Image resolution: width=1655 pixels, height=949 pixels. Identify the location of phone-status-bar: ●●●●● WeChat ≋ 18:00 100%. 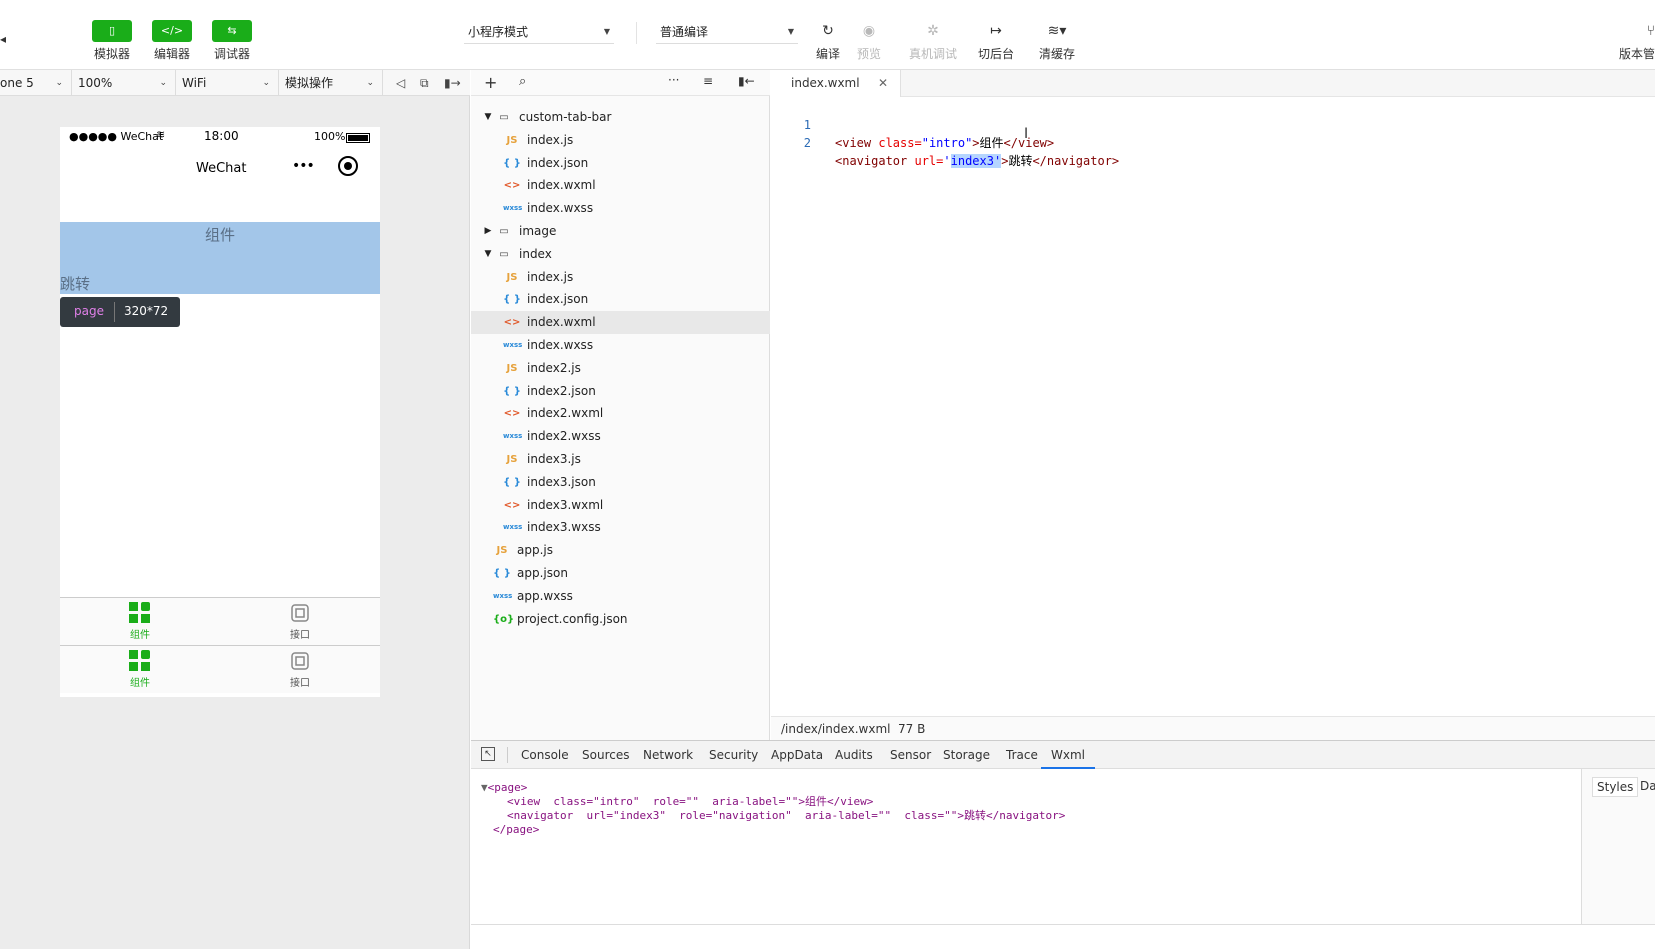
(220, 137).